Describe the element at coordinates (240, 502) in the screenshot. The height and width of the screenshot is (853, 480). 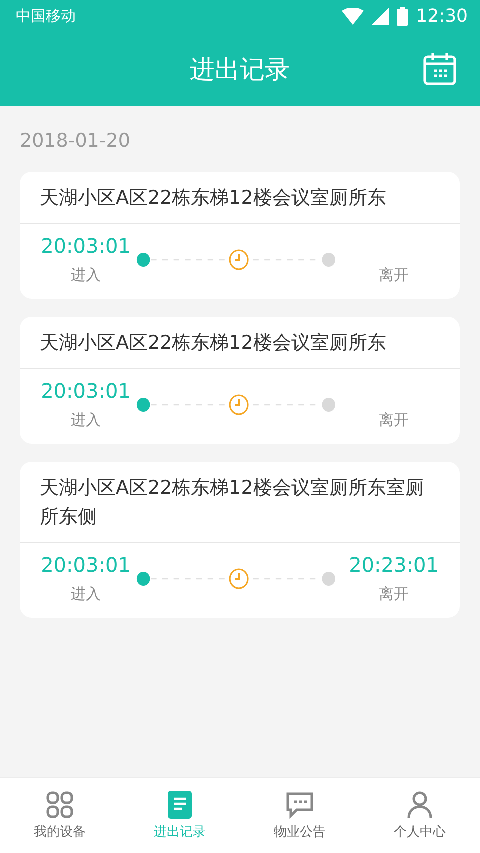
I see `location-name: 天湖小区A区22栋东梯12楼会议室厕所东室厕所东侧` at that location.